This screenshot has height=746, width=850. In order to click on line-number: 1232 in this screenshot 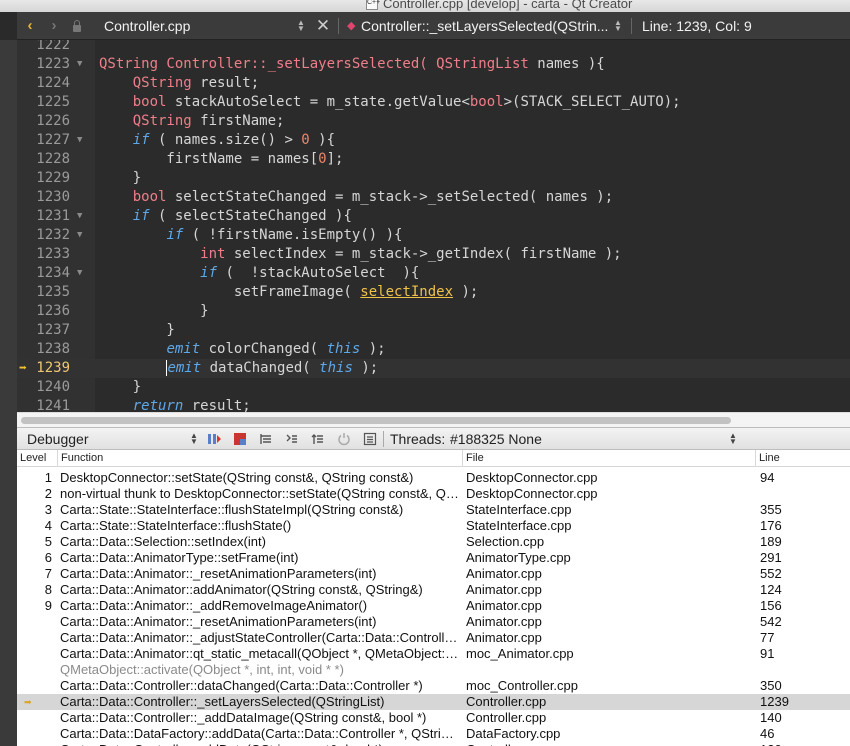, I will do `click(43, 235)`.